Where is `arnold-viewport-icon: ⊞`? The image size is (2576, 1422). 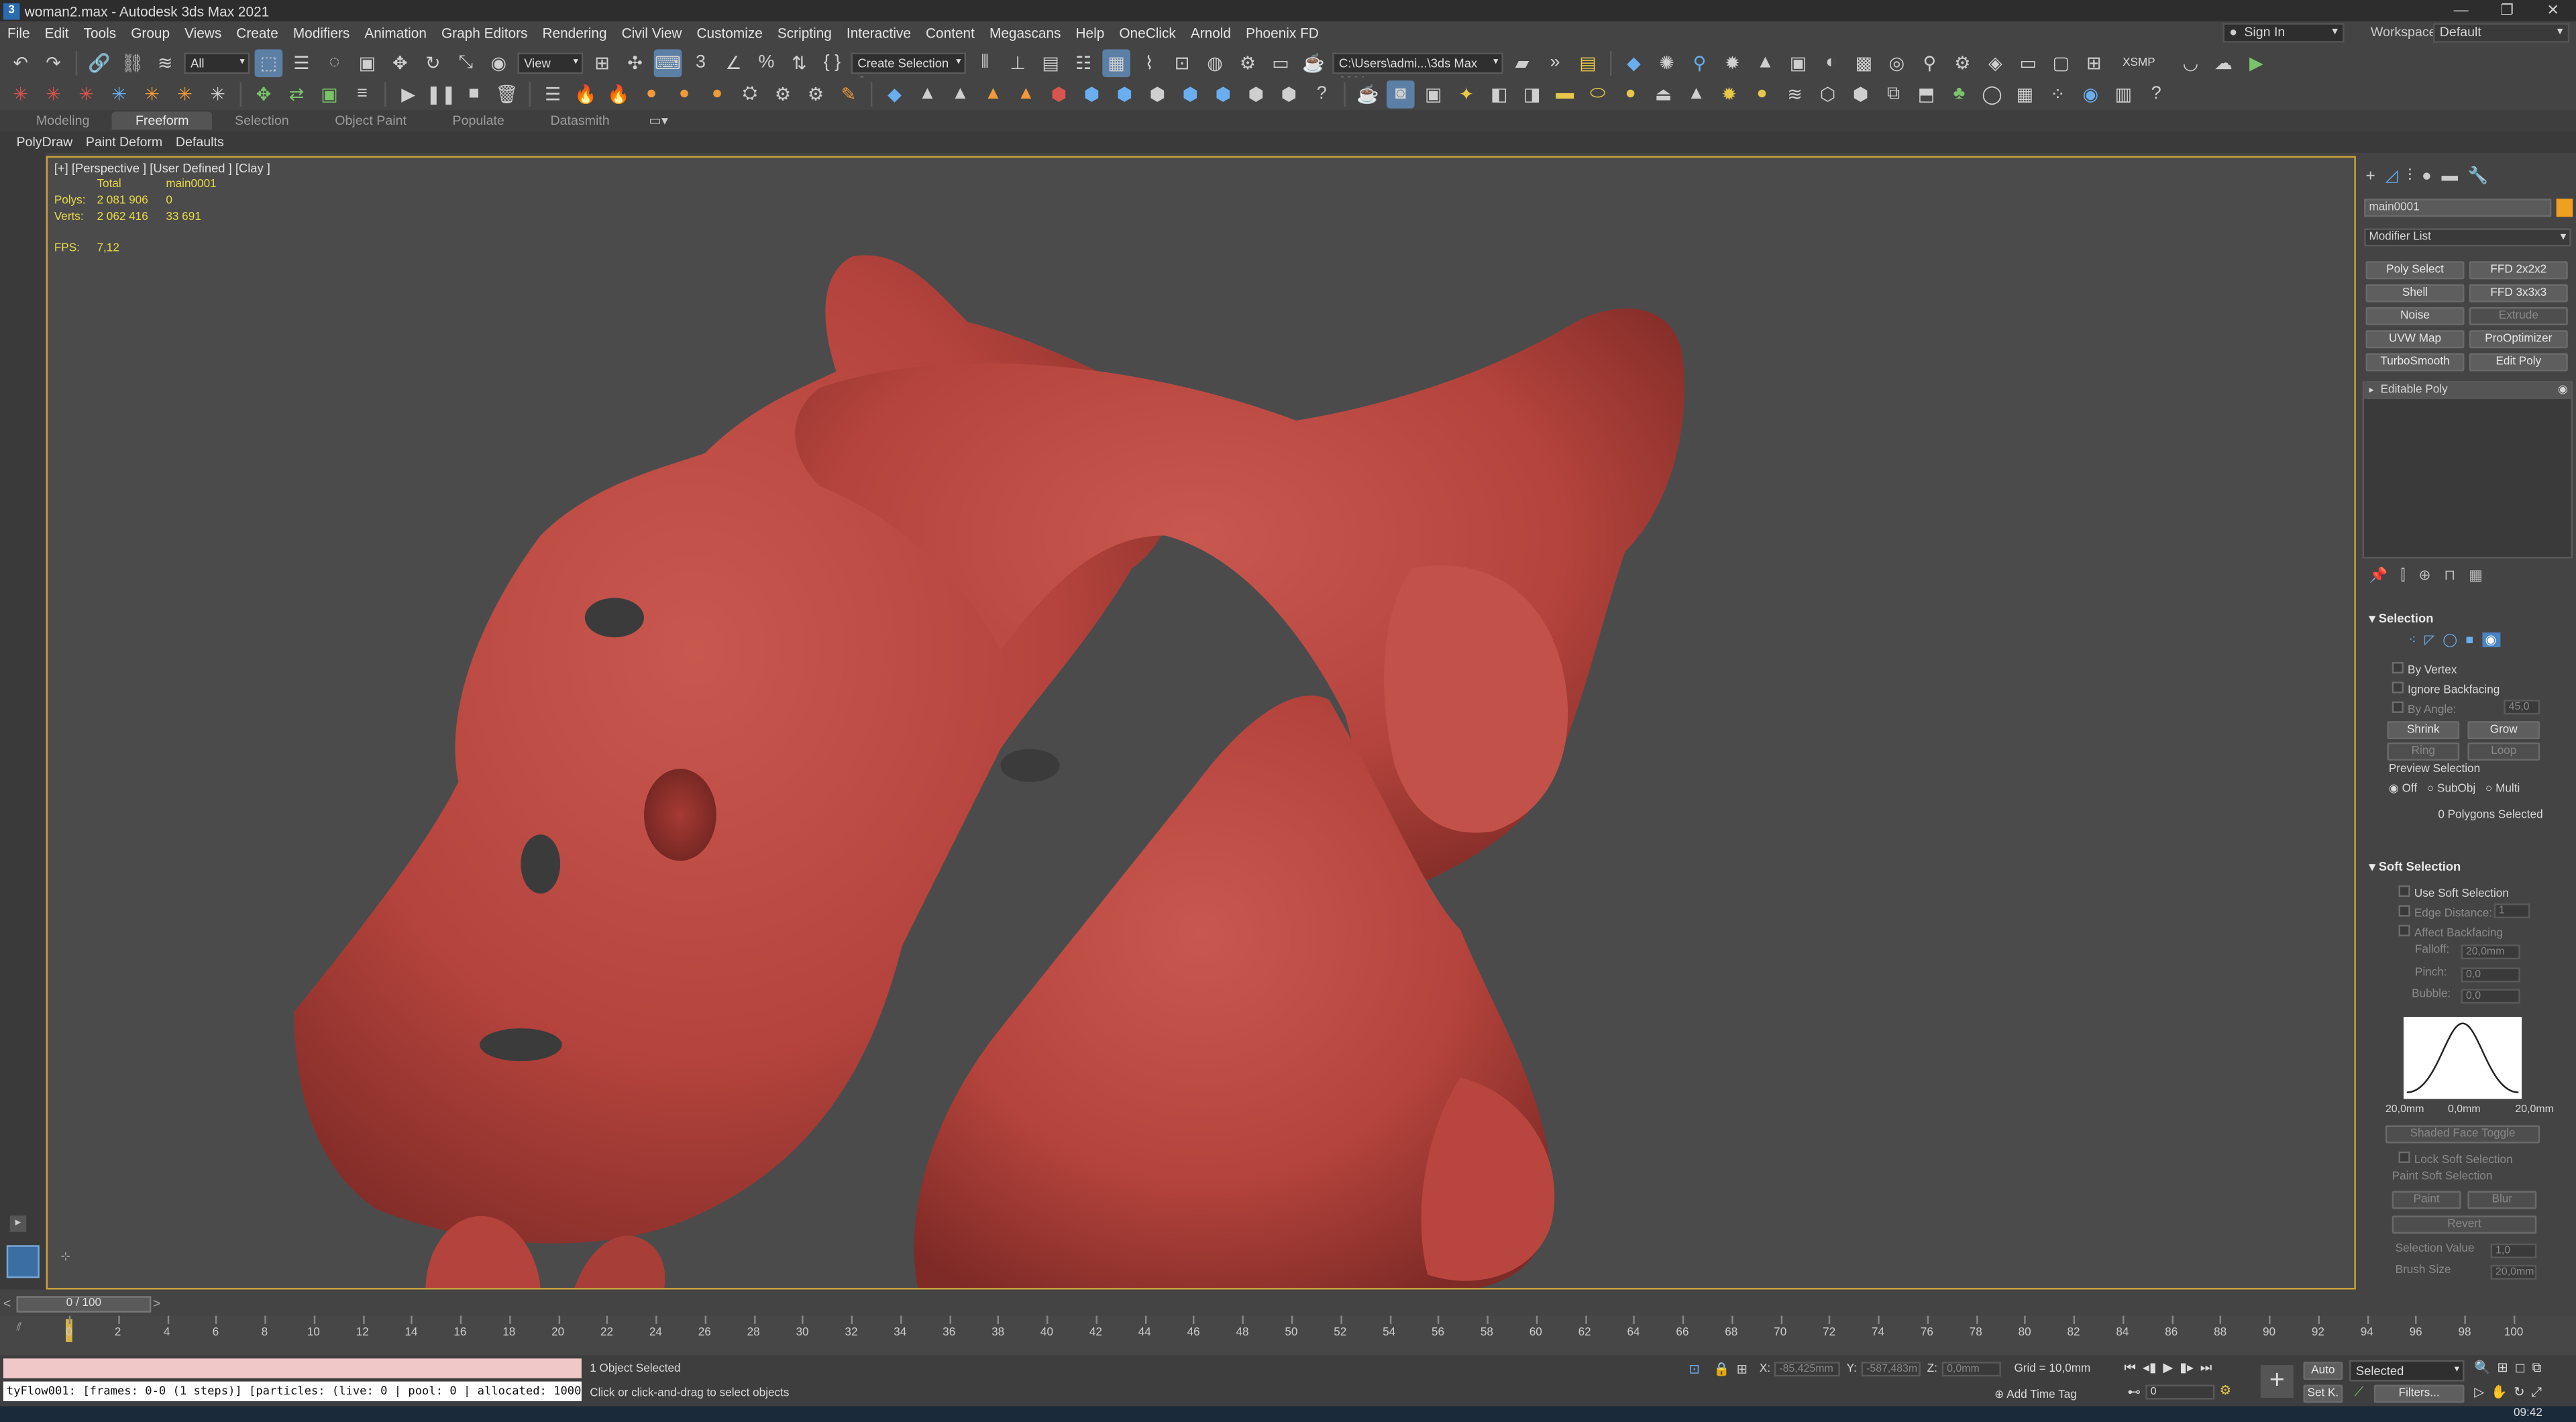
arnold-viewport-icon: ⊞ is located at coordinates (2094, 62).